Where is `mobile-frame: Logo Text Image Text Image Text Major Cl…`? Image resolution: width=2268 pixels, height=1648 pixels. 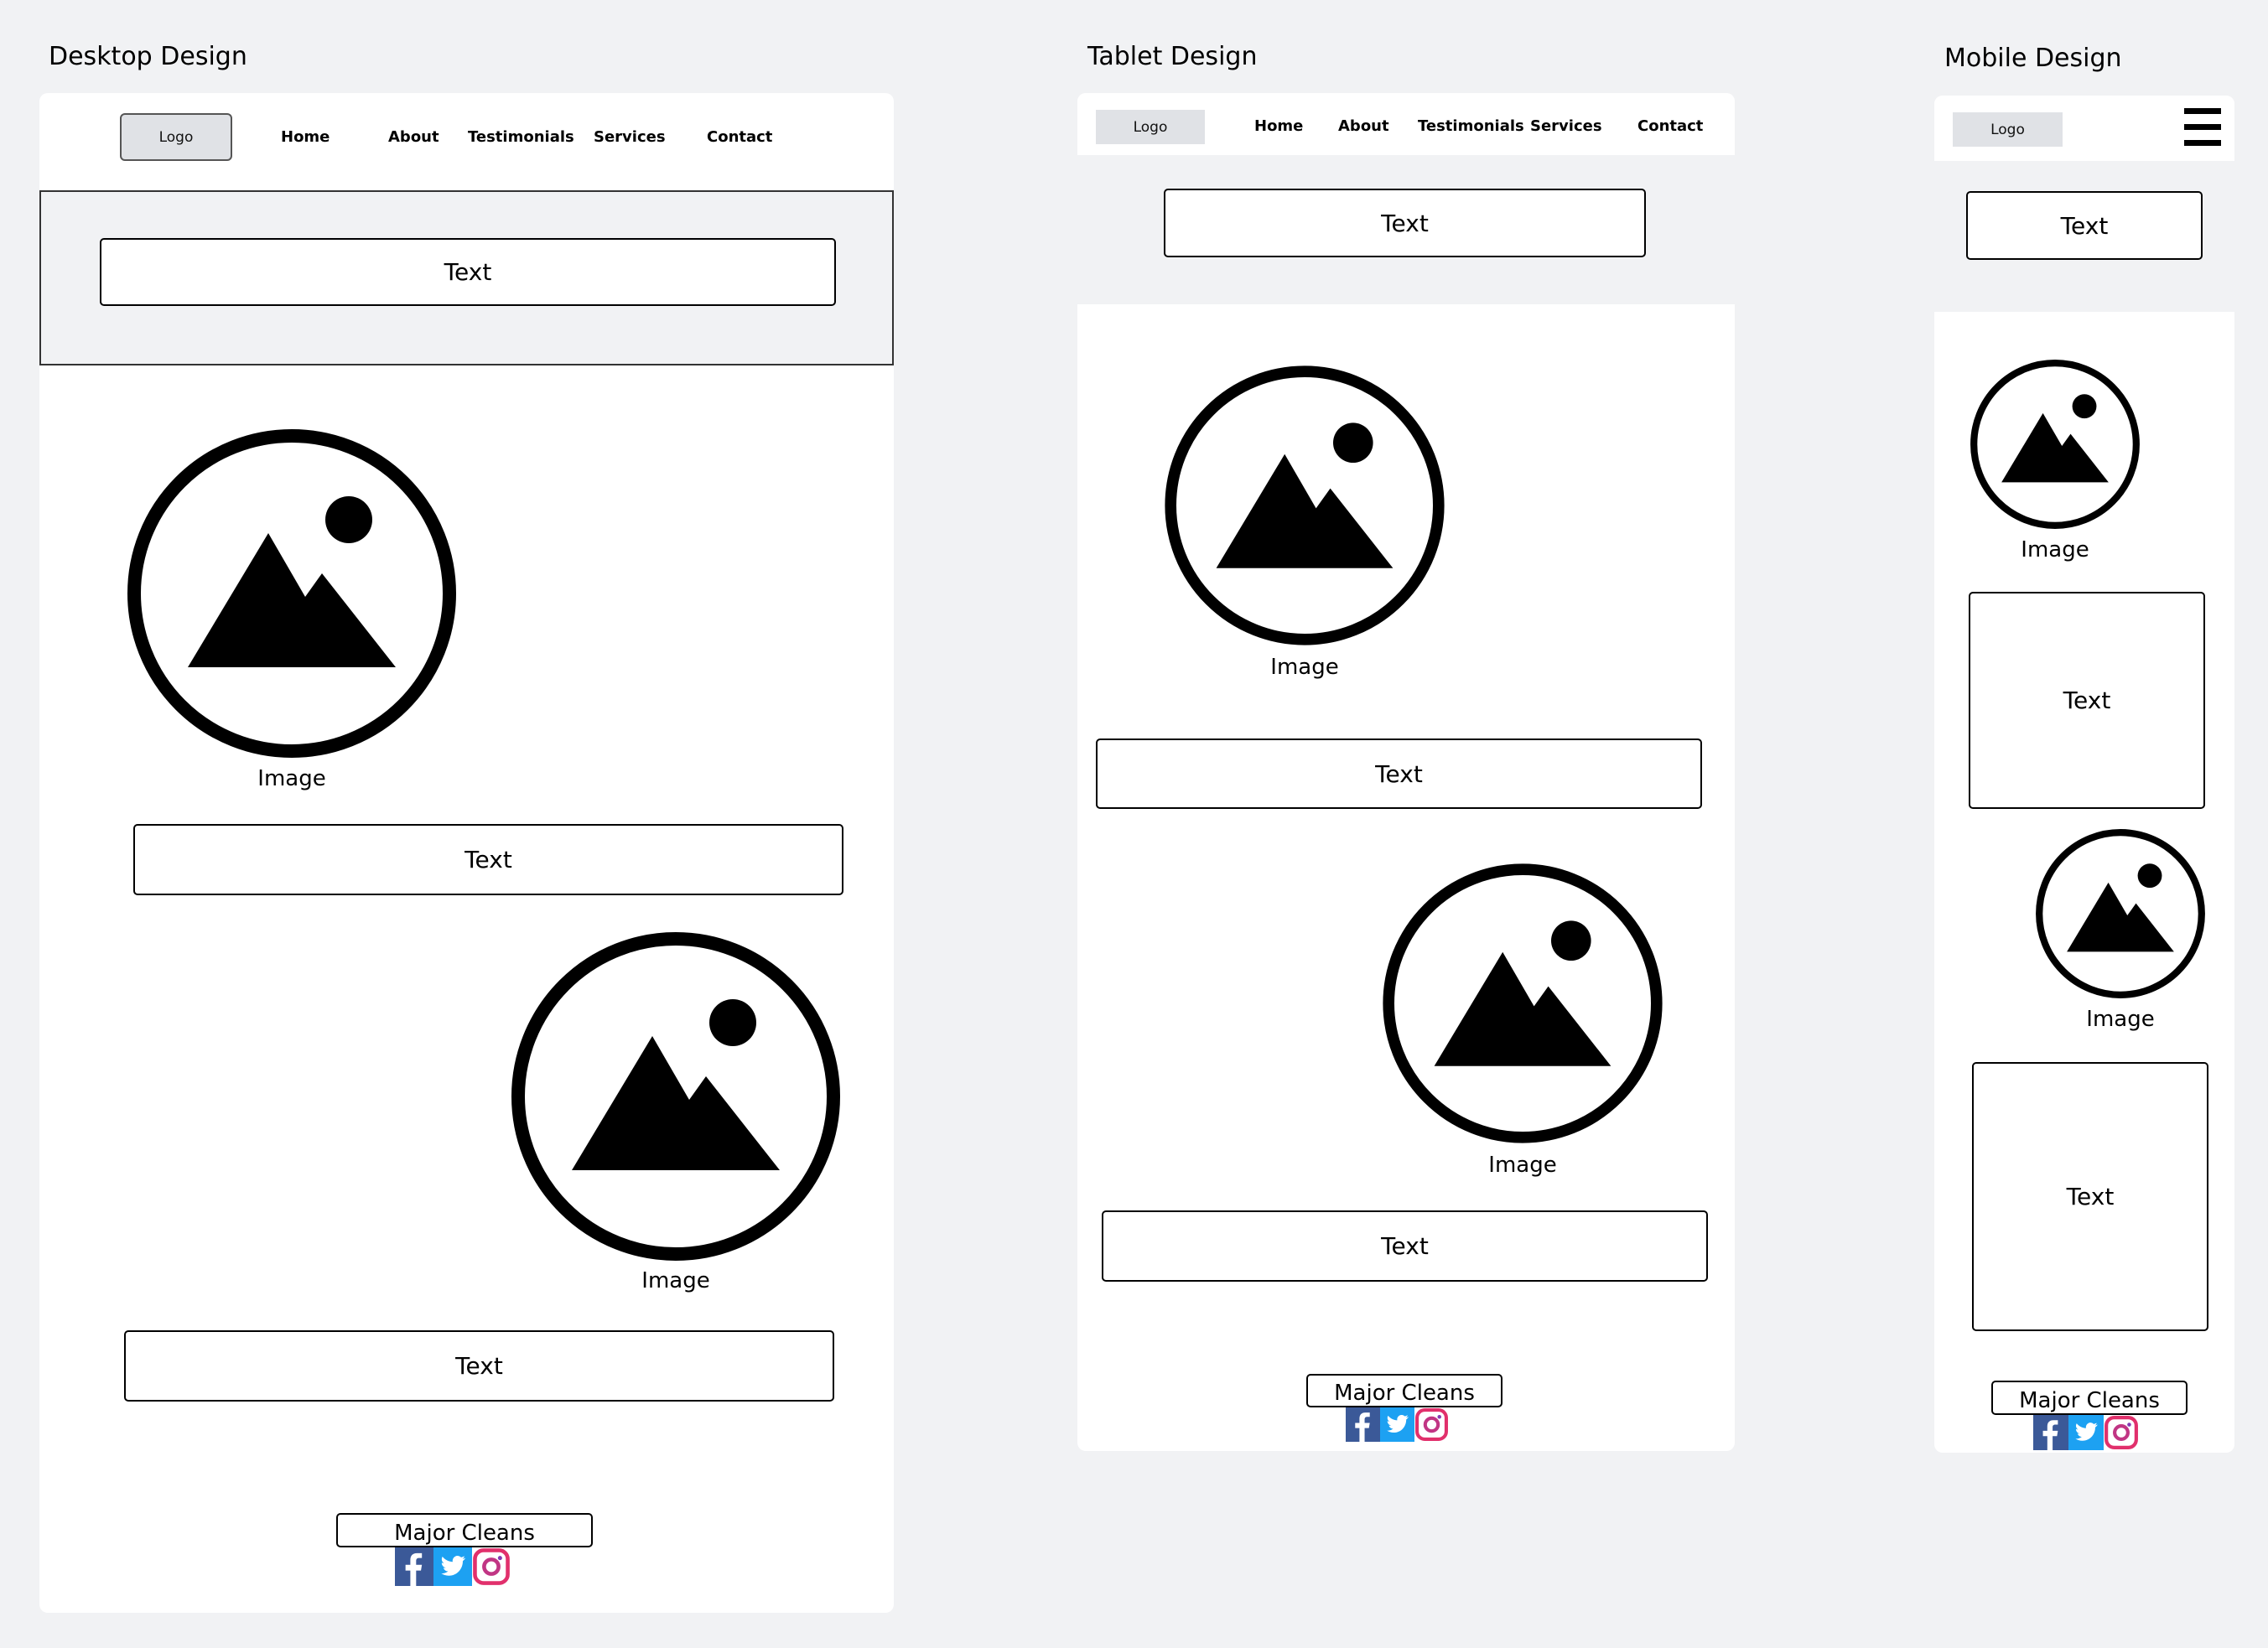
mobile-frame: Logo Text Image Text Image Text Major Cl… is located at coordinates (2084, 774).